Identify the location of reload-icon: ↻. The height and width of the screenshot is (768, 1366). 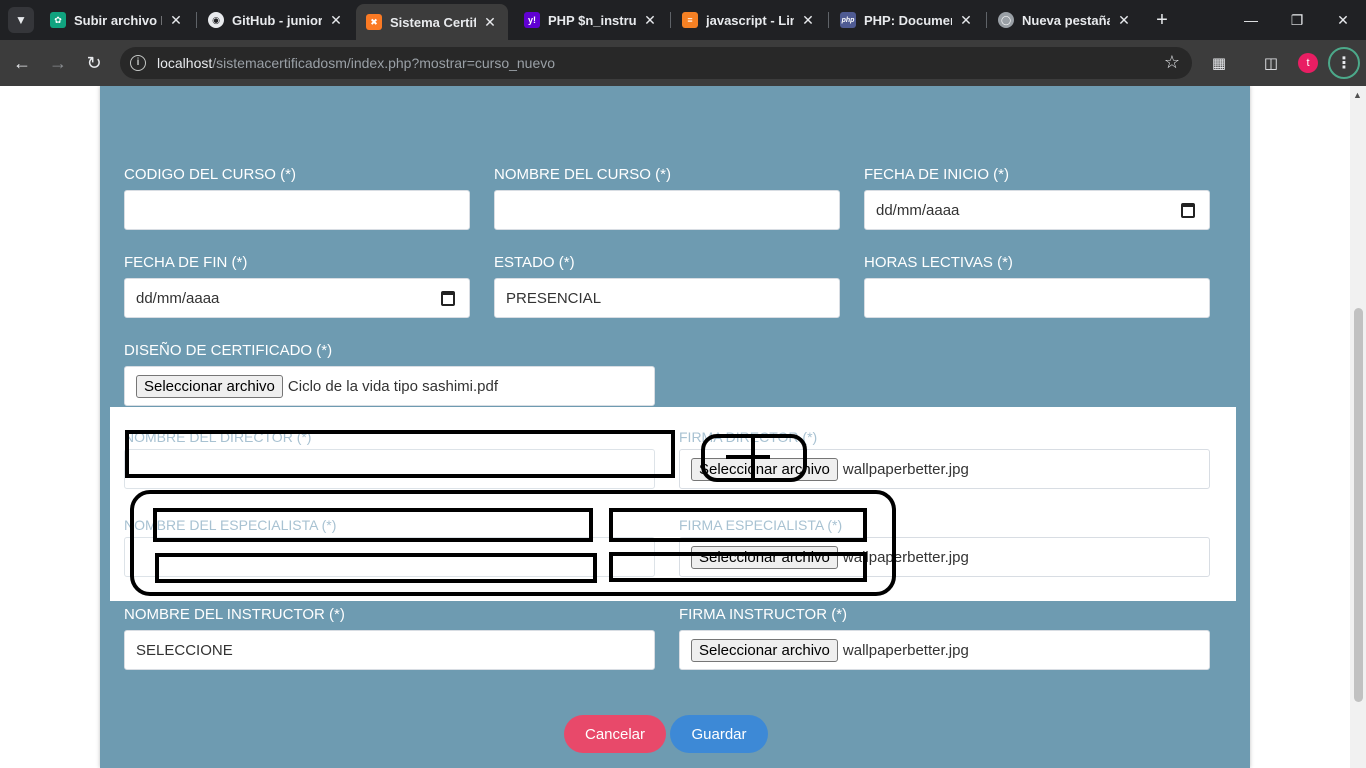
(94, 63).